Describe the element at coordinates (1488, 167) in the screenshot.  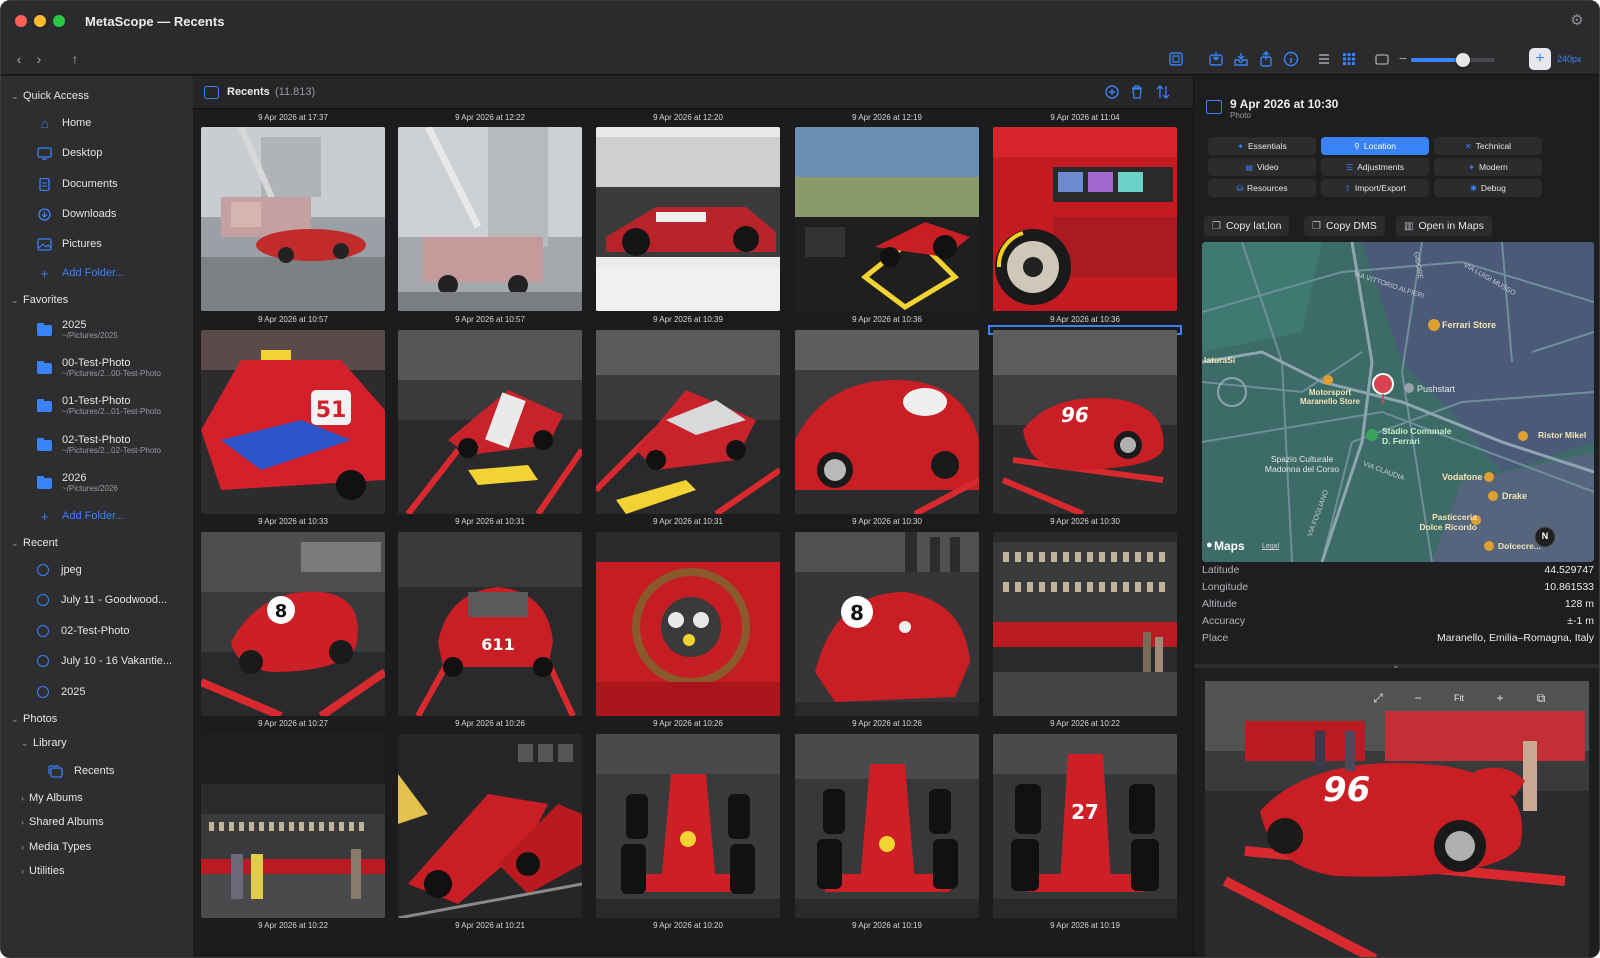
I see `tab-modern: ✦ Modern` at that location.